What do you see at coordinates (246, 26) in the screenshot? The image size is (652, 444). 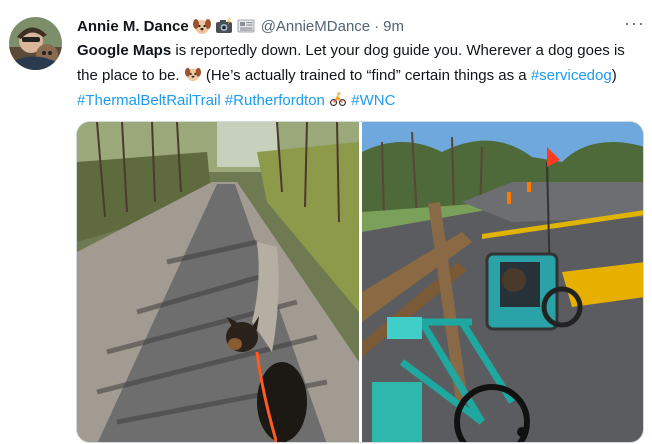 I see `newspaper-icon` at bounding box center [246, 26].